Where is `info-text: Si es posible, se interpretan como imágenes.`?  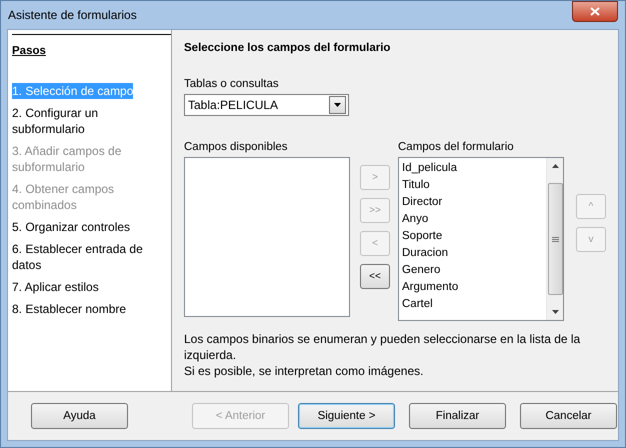 info-text: Si es posible, se interpretan como imágenes. is located at coordinates (304, 371).